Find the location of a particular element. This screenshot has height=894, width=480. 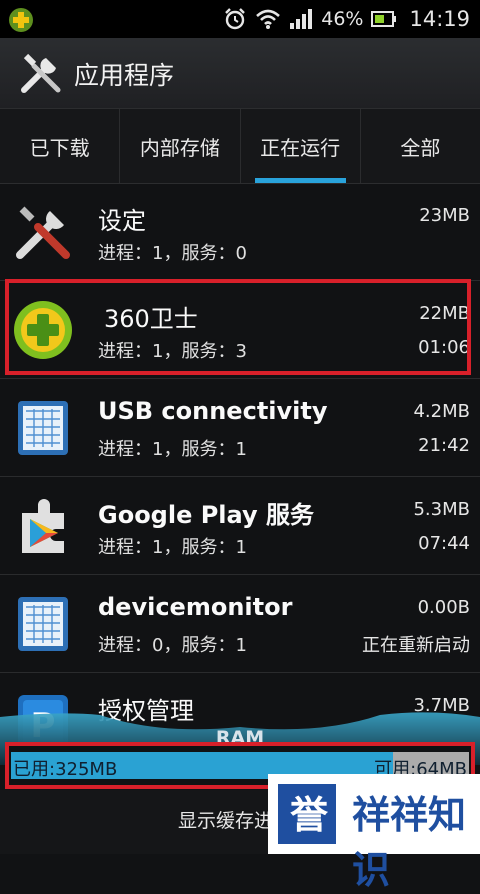

watermark-text: 誉 is located at coordinates (310, 815).